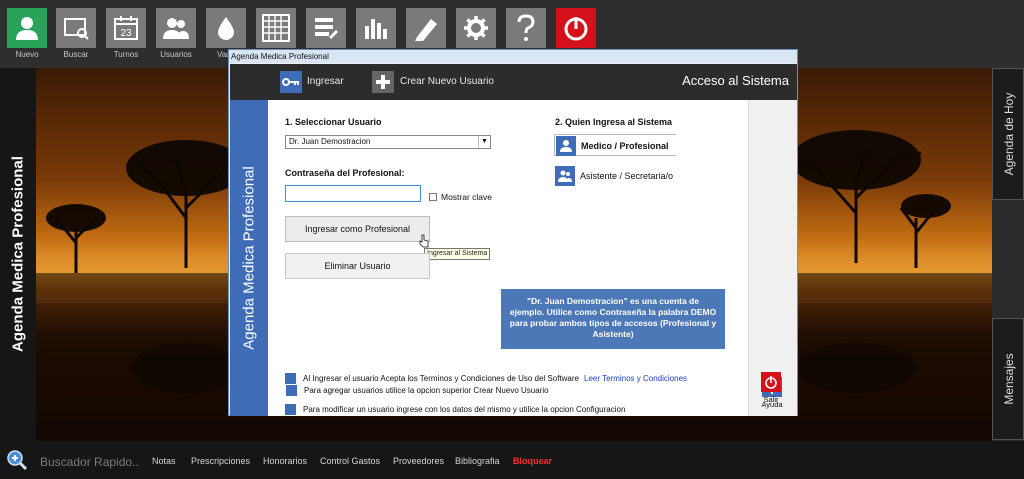 The height and width of the screenshot is (479, 1024). I want to click on chevron-down-icon: ▼, so click(484, 142).